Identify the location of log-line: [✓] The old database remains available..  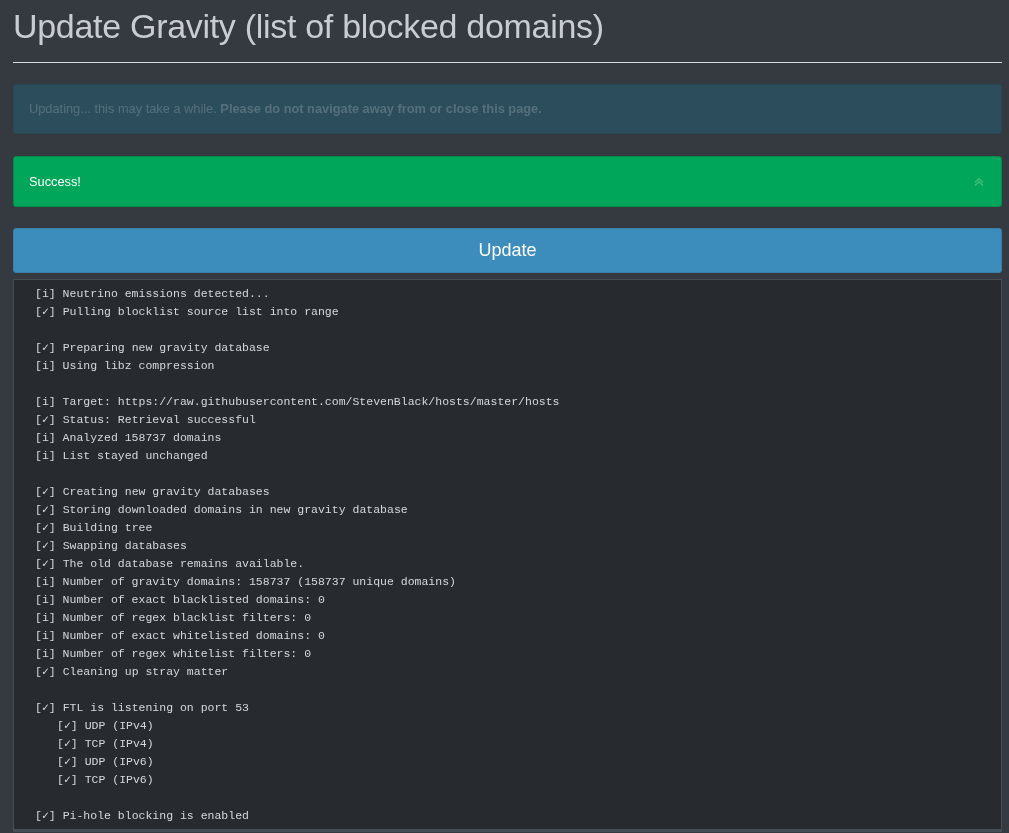
(170, 564).